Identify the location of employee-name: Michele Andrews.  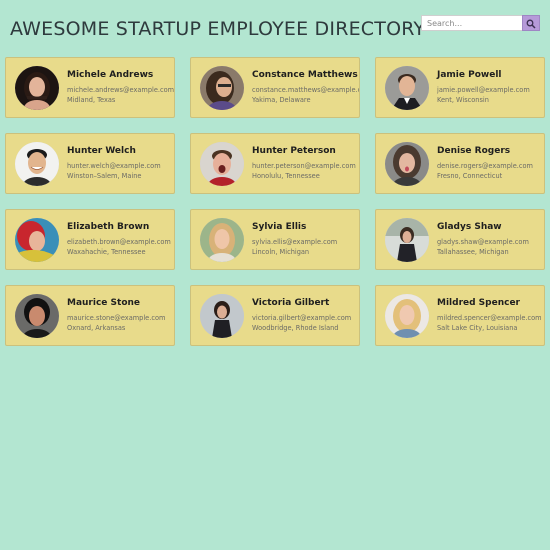
(110, 75).